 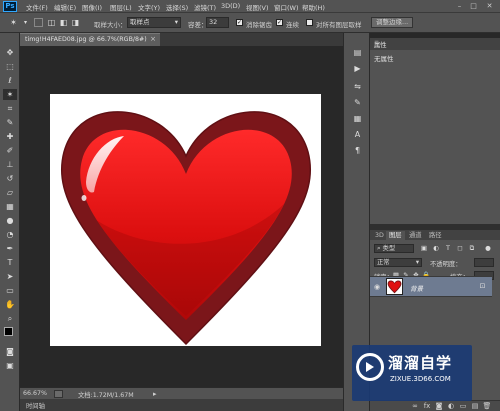 I want to click on clone-stamp-tool-icon: ⊥, so click(x=10, y=164).